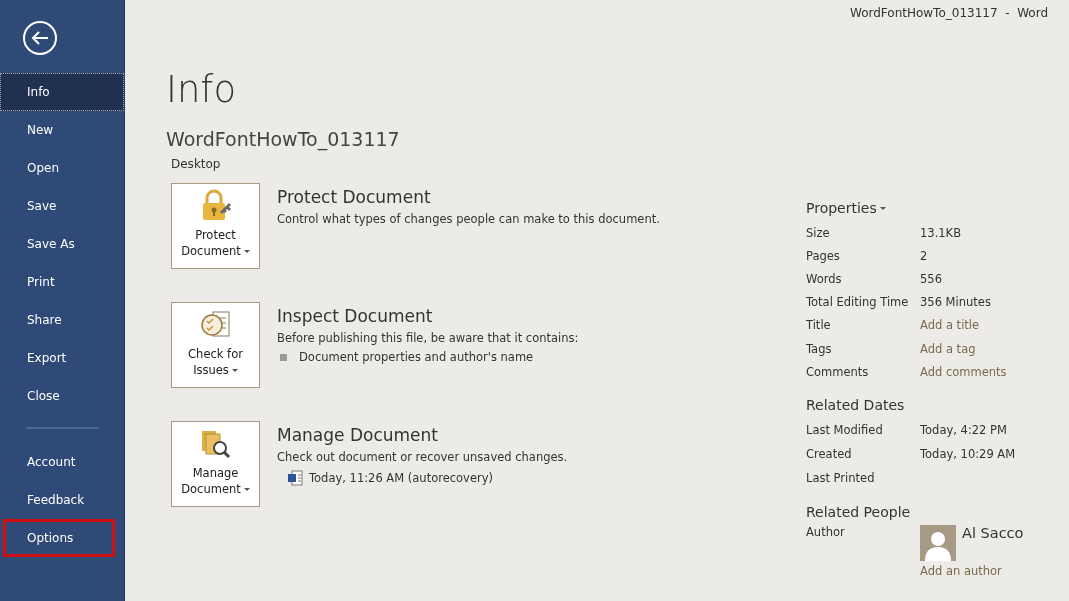  Describe the element at coordinates (949, 12) in the screenshot. I see `window-title: WordFontHowTo_013117 - Word` at that location.